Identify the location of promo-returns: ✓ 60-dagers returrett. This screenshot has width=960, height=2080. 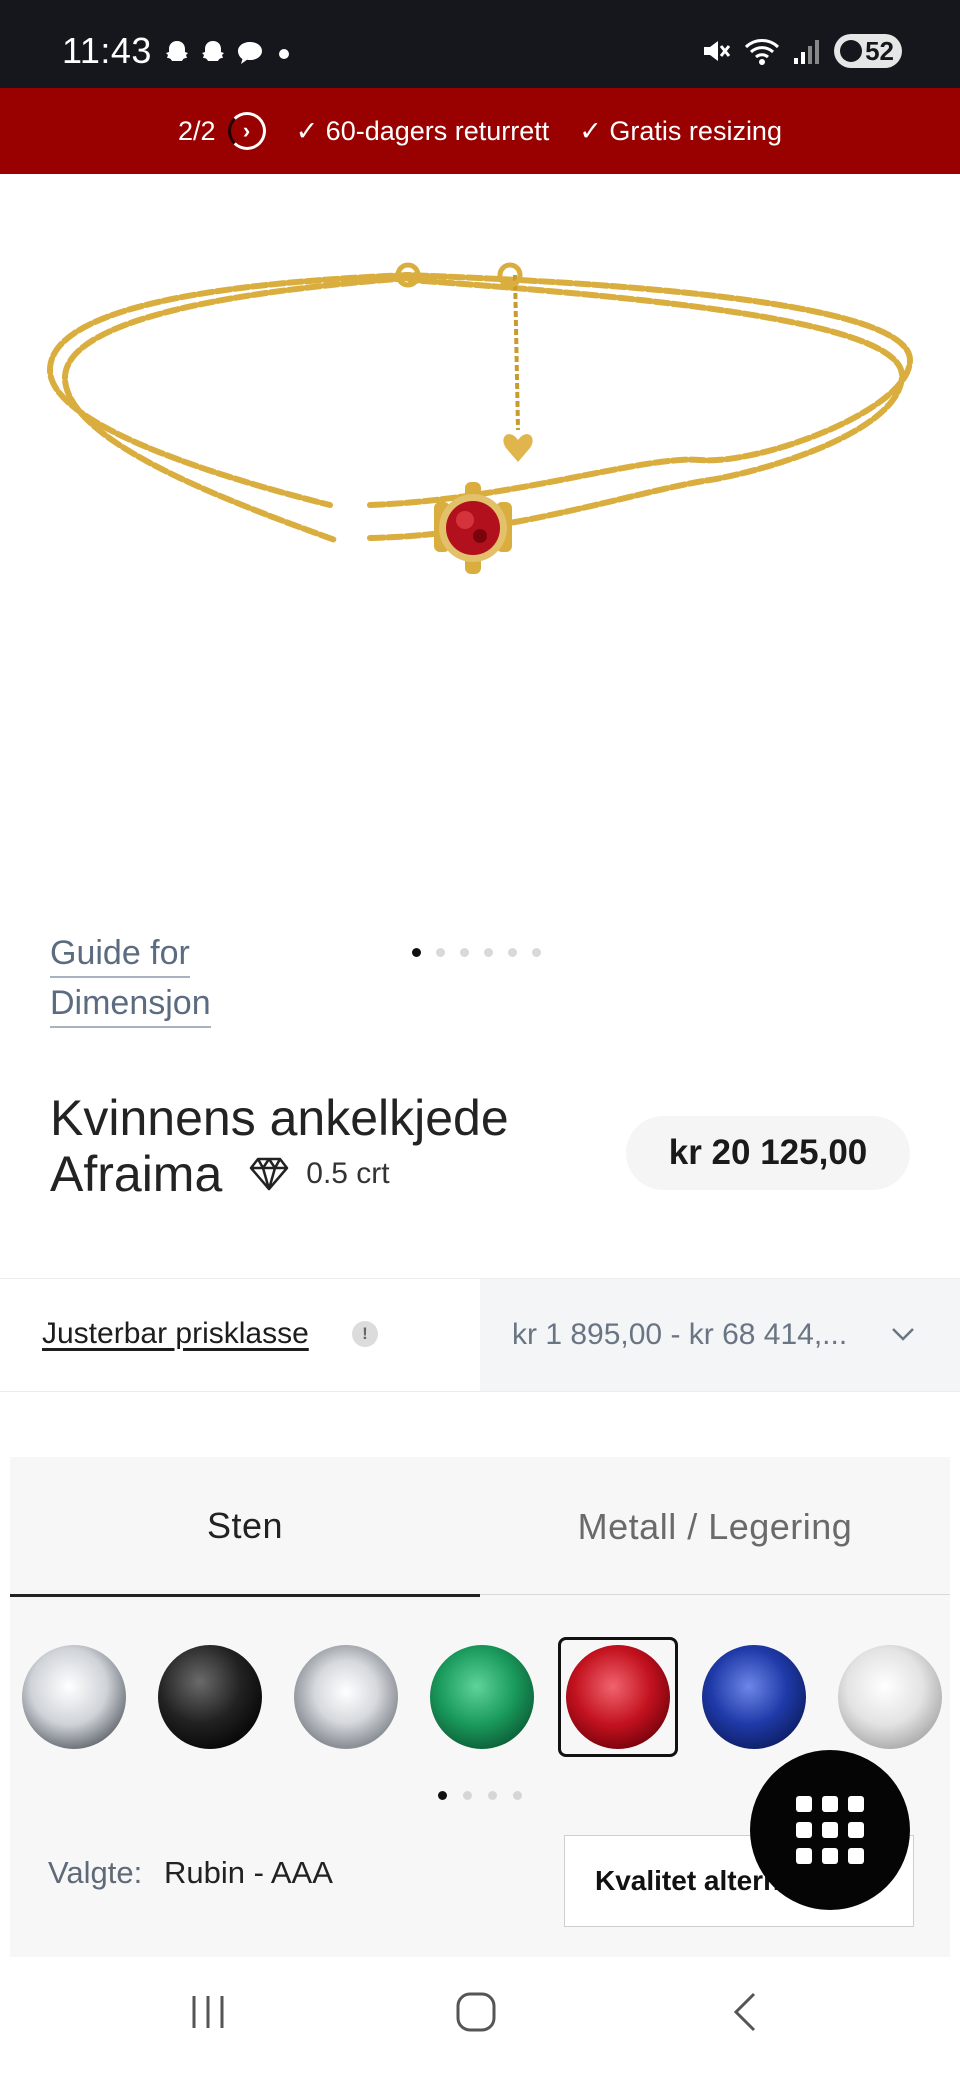
(422, 130).